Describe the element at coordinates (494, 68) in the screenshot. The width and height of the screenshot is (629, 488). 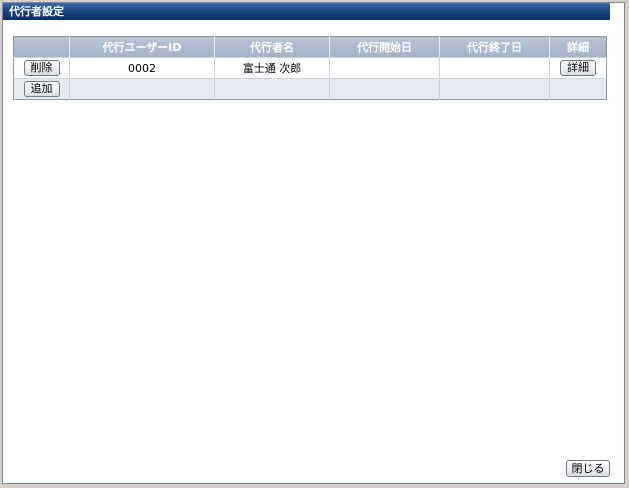
I see `cell-end-date` at that location.